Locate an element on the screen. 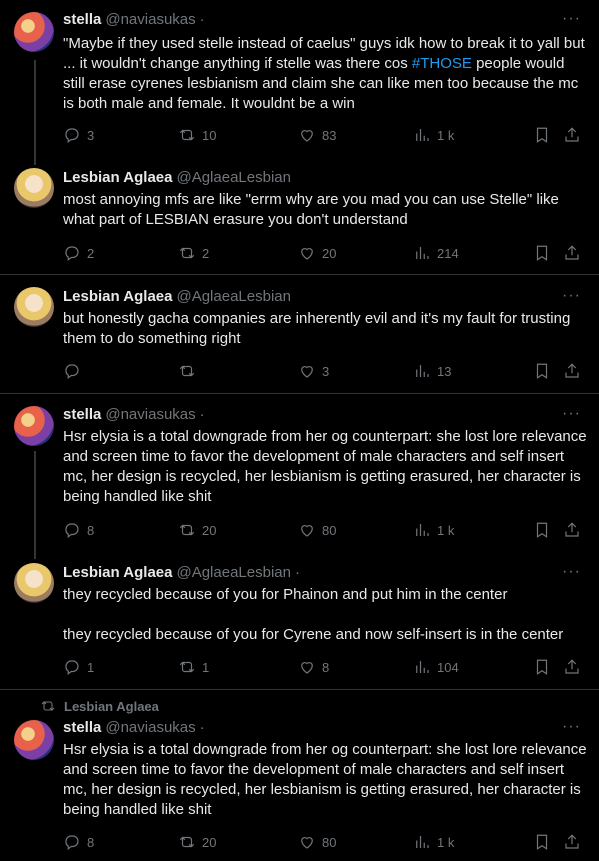 The height and width of the screenshot is (861, 599). like-button: 20 is located at coordinates (317, 253).